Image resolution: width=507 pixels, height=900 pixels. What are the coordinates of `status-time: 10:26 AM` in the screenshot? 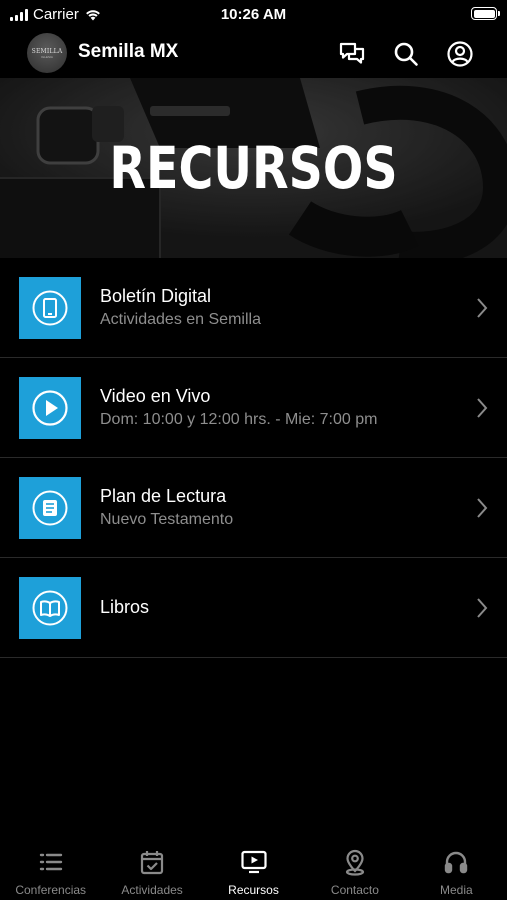 It's located at (253, 14).